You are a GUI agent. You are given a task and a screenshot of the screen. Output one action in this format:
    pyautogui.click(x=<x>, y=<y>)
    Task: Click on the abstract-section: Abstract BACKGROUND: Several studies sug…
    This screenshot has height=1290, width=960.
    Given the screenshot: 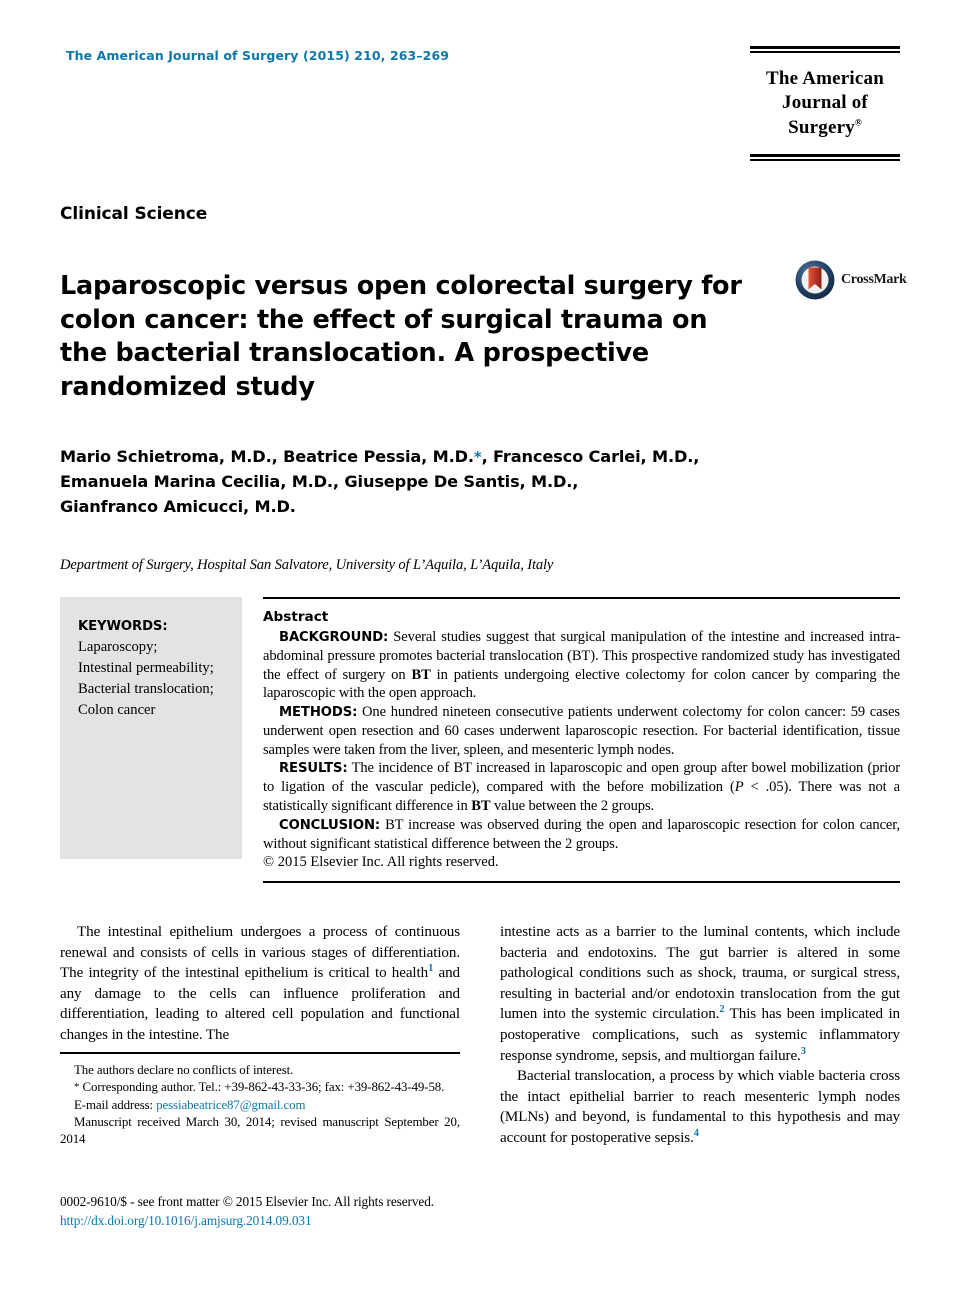 What is the action you would take?
    pyautogui.click(x=581, y=740)
    